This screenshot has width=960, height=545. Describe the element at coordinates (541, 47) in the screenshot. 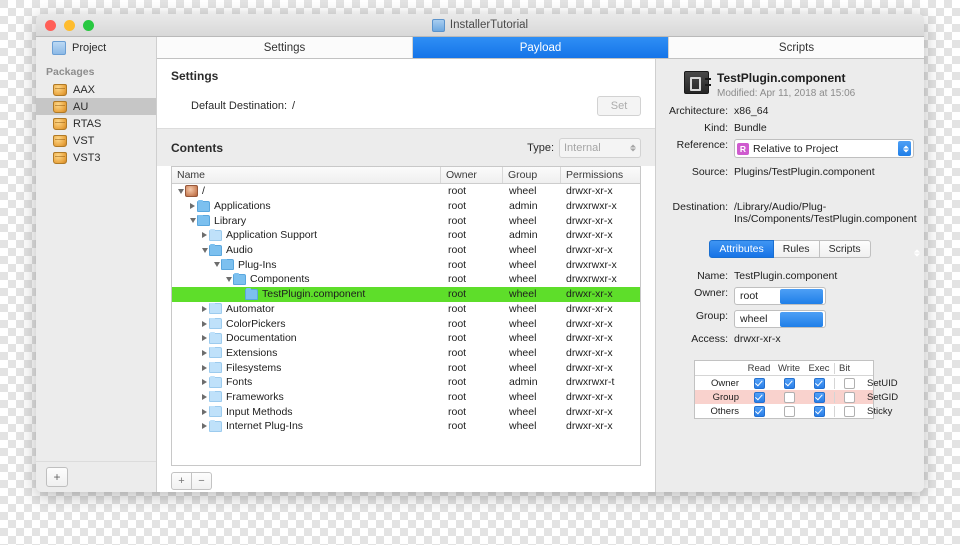

I see `tab-payload: Payload` at that location.